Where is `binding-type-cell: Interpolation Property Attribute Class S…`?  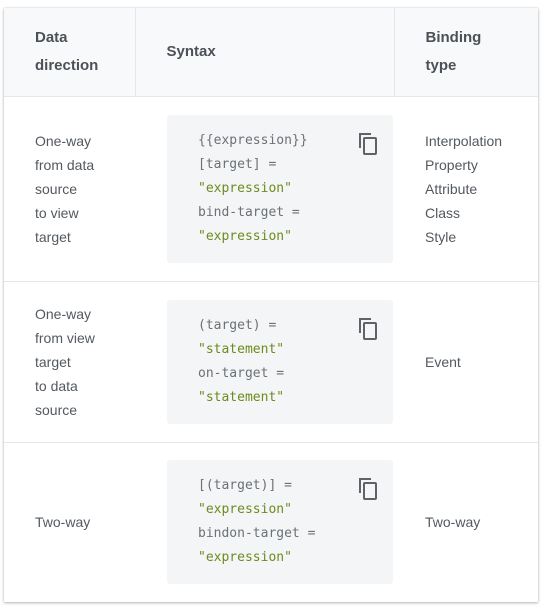
binding-type-cell: Interpolation Property Attribute Class S… is located at coordinates (466, 189).